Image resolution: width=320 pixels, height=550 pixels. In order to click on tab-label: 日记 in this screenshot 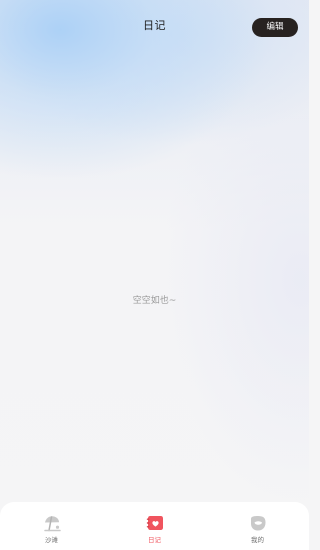, I will do `click(154, 540)`.